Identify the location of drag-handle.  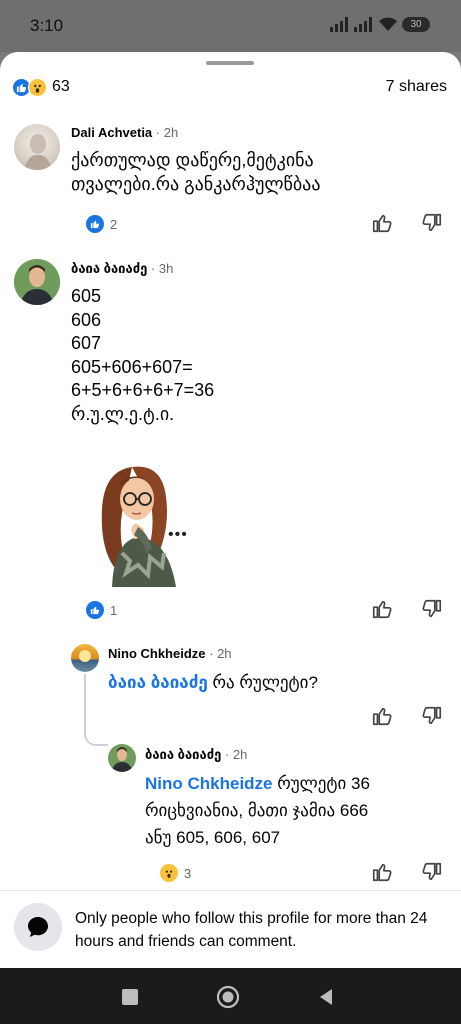
(230, 63).